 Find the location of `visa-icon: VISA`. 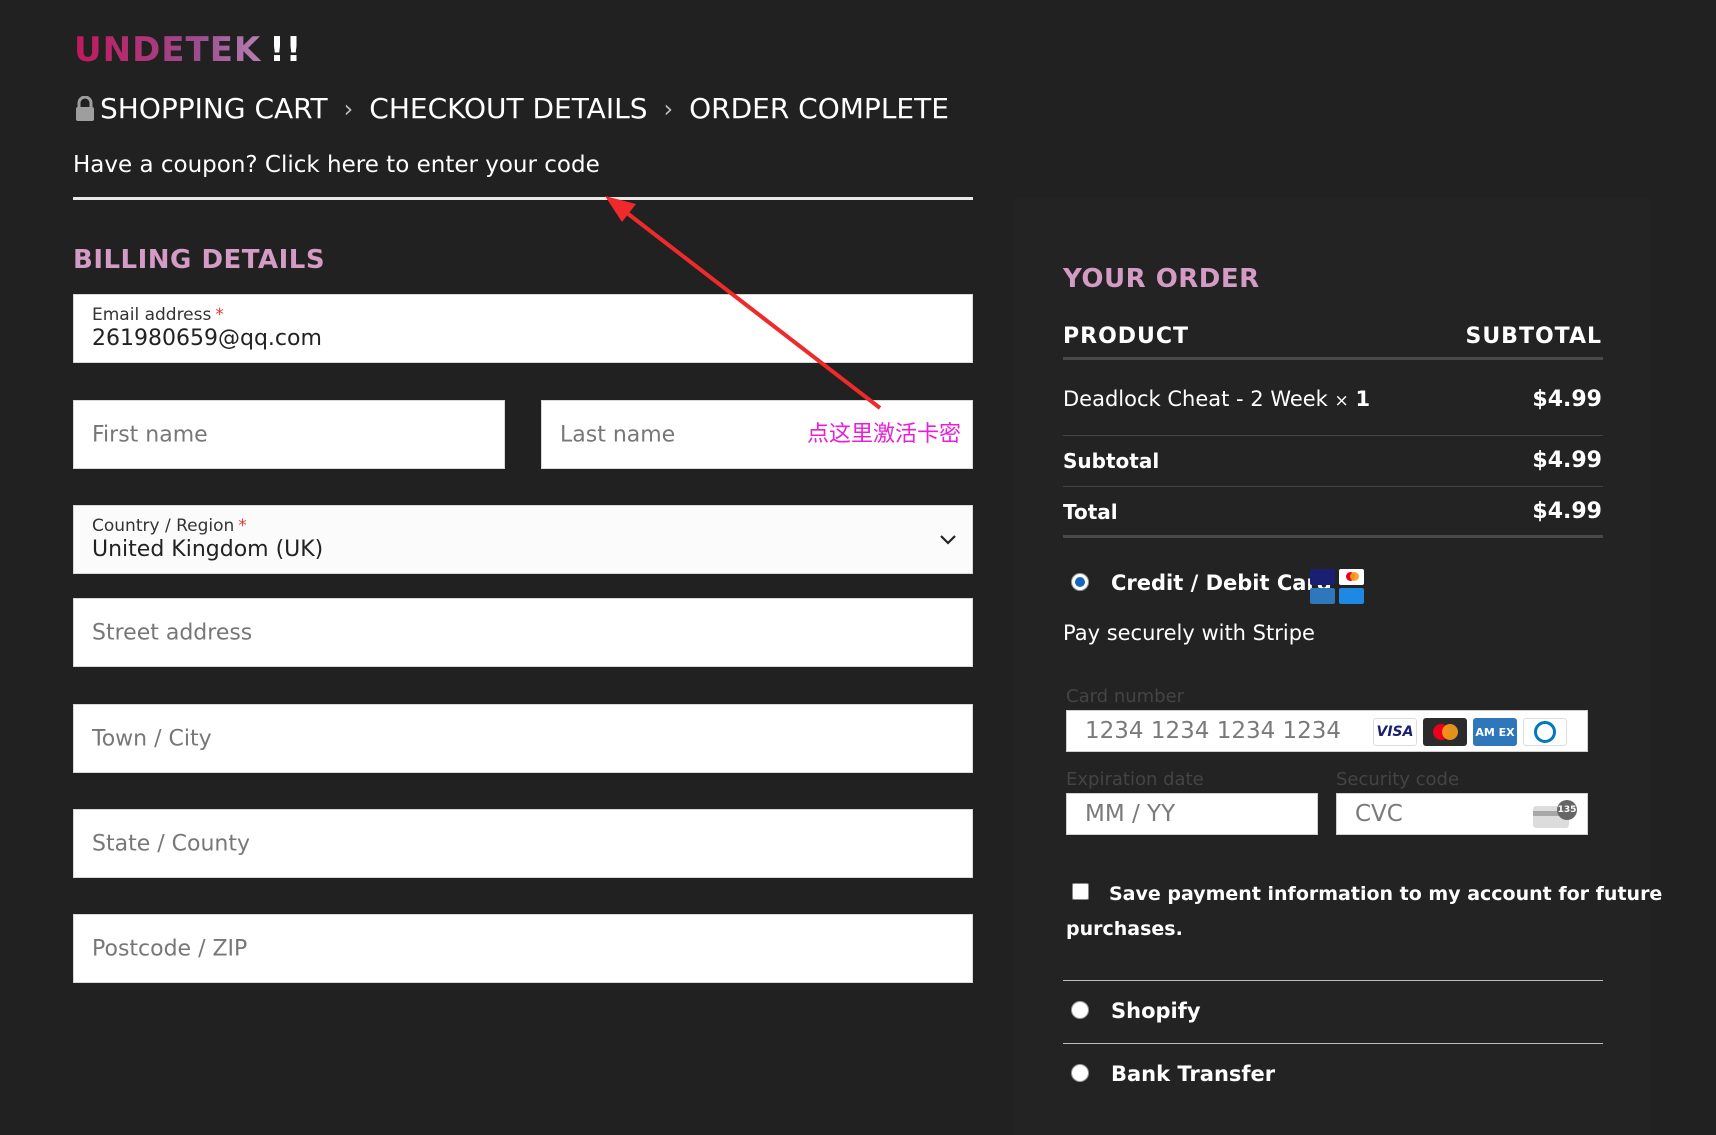

visa-icon: VISA is located at coordinates (1395, 732).